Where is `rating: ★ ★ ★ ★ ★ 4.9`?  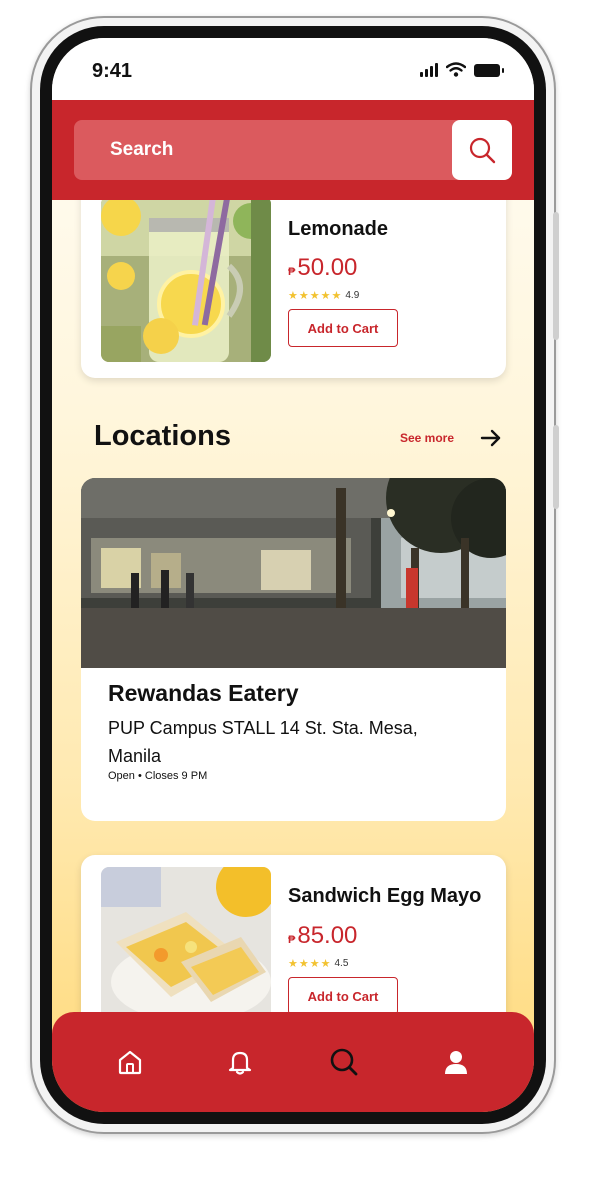
rating: ★ ★ ★ ★ ★ 4.9 is located at coordinates (323, 295).